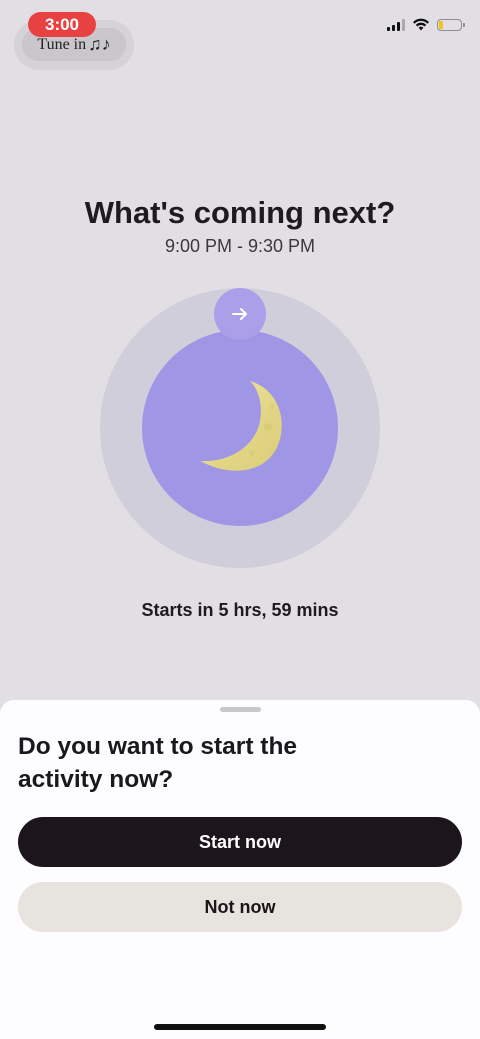 This screenshot has height=1039, width=480. What do you see at coordinates (240, 709) in the screenshot?
I see `sheet-drag-handle` at bounding box center [240, 709].